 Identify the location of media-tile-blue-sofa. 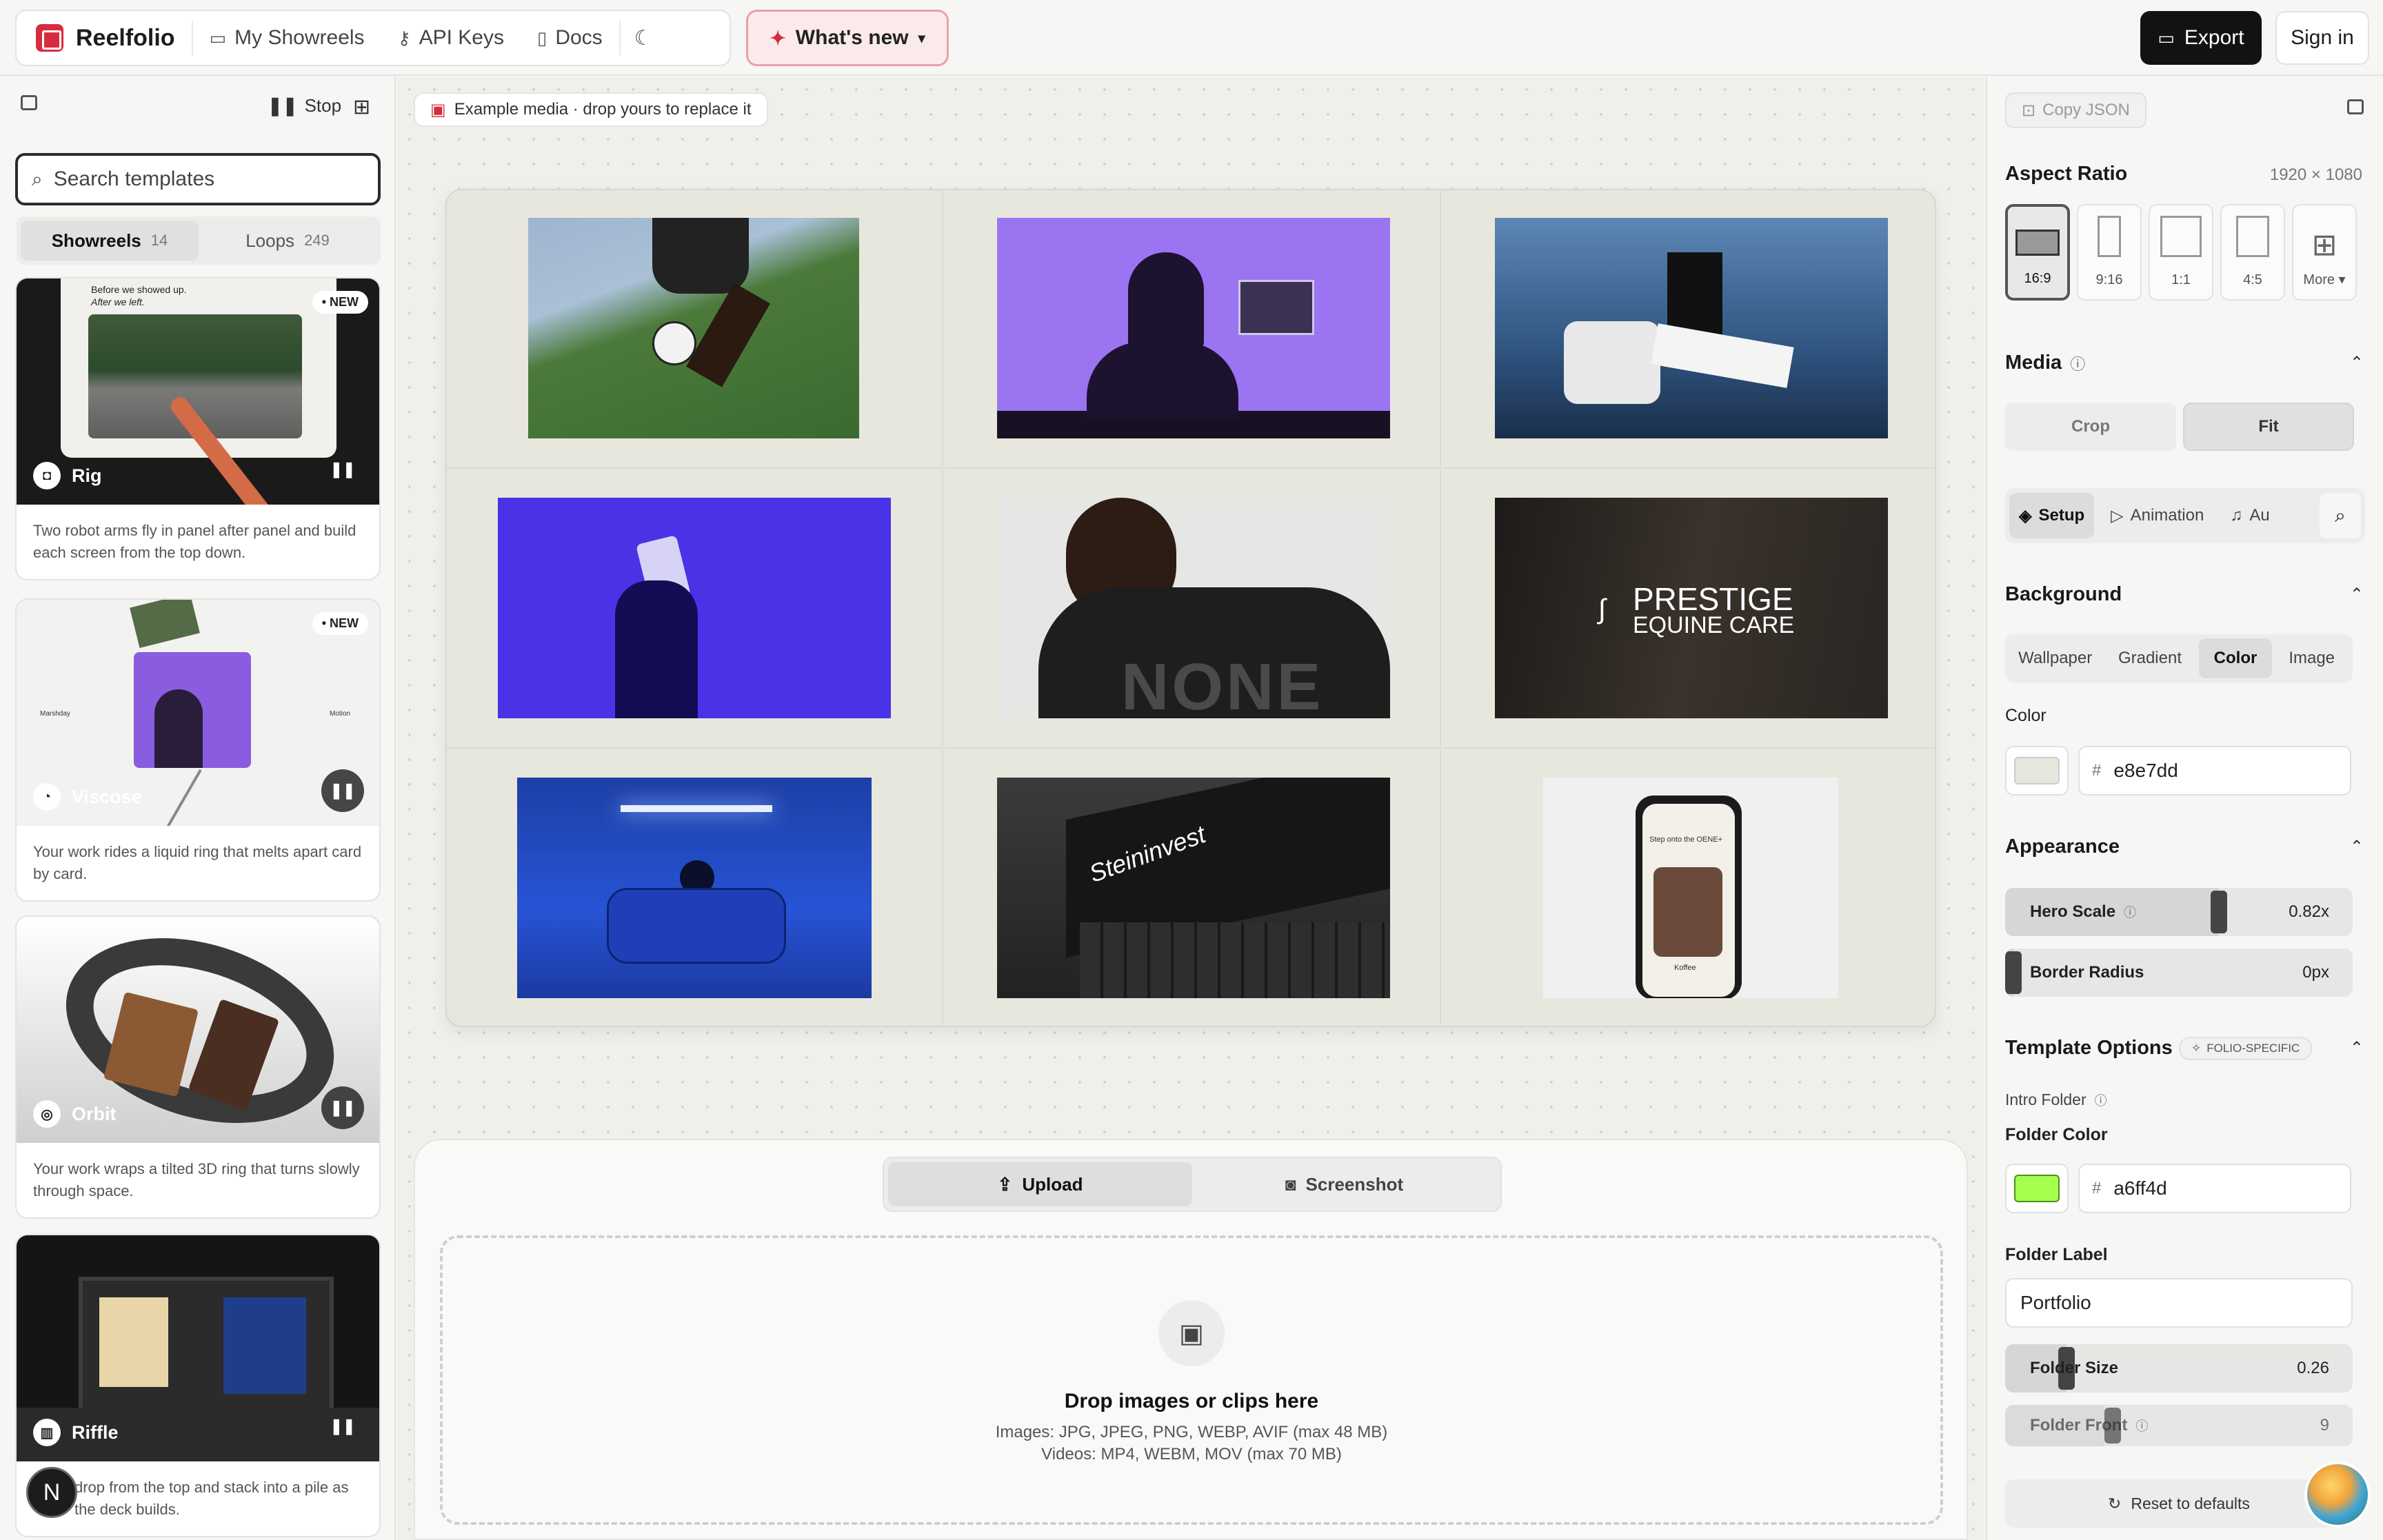
(694, 888).